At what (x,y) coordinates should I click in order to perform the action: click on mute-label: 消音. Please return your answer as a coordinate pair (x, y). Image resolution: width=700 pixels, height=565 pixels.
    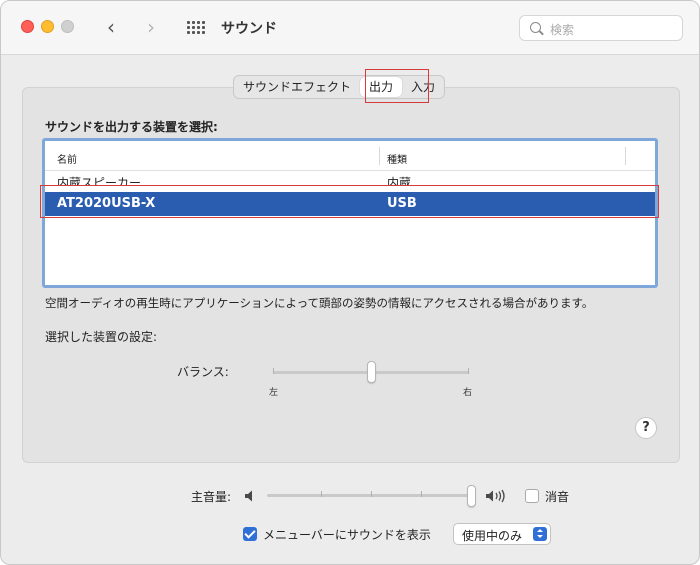
    Looking at the image, I should click on (557, 497).